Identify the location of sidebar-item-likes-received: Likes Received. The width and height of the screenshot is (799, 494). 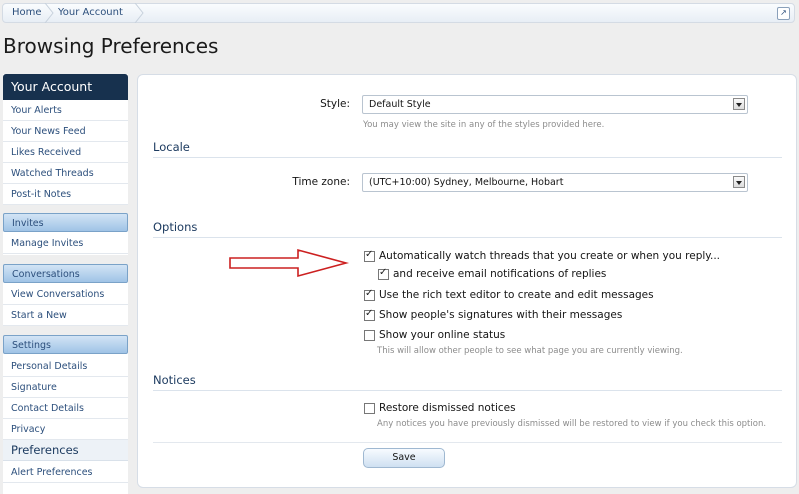
(65, 152).